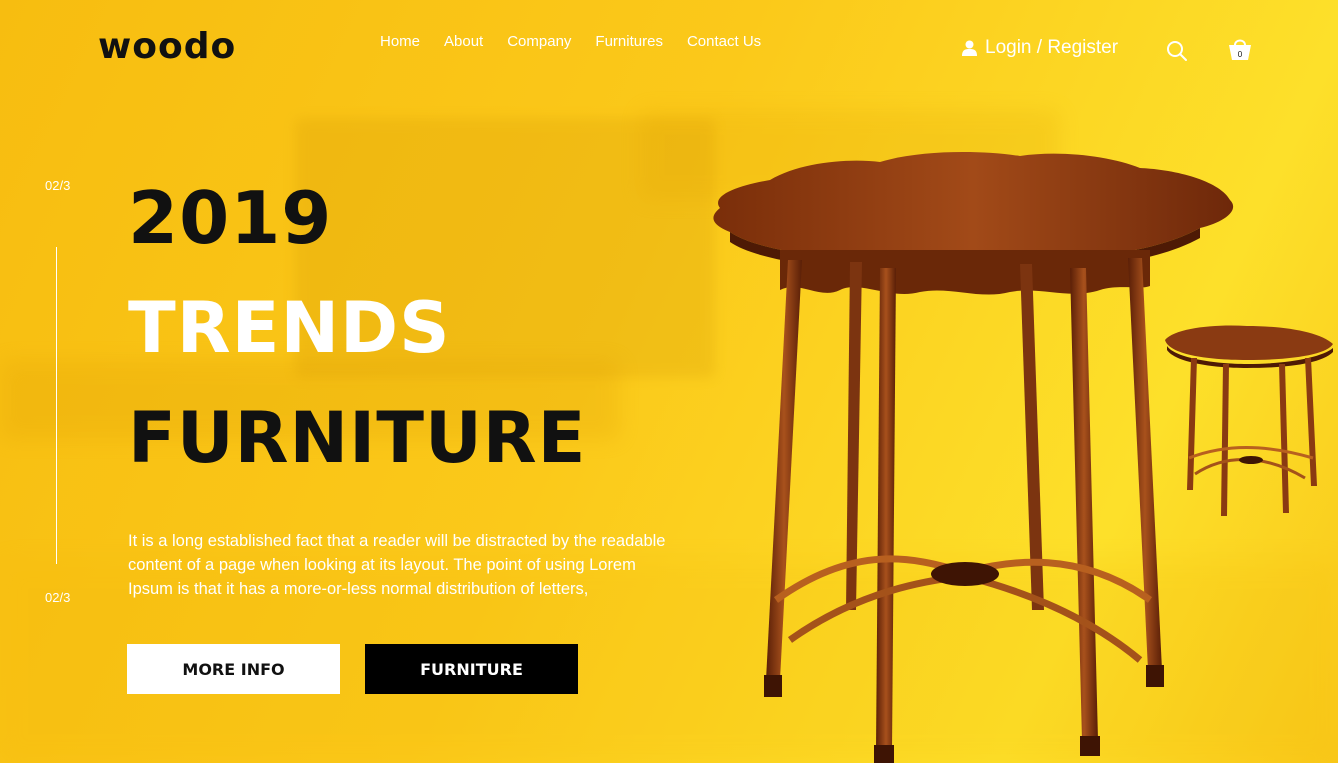  Describe the element at coordinates (233, 669) in the screenshot. I see `more-info-button: MORE INFO` at that location.